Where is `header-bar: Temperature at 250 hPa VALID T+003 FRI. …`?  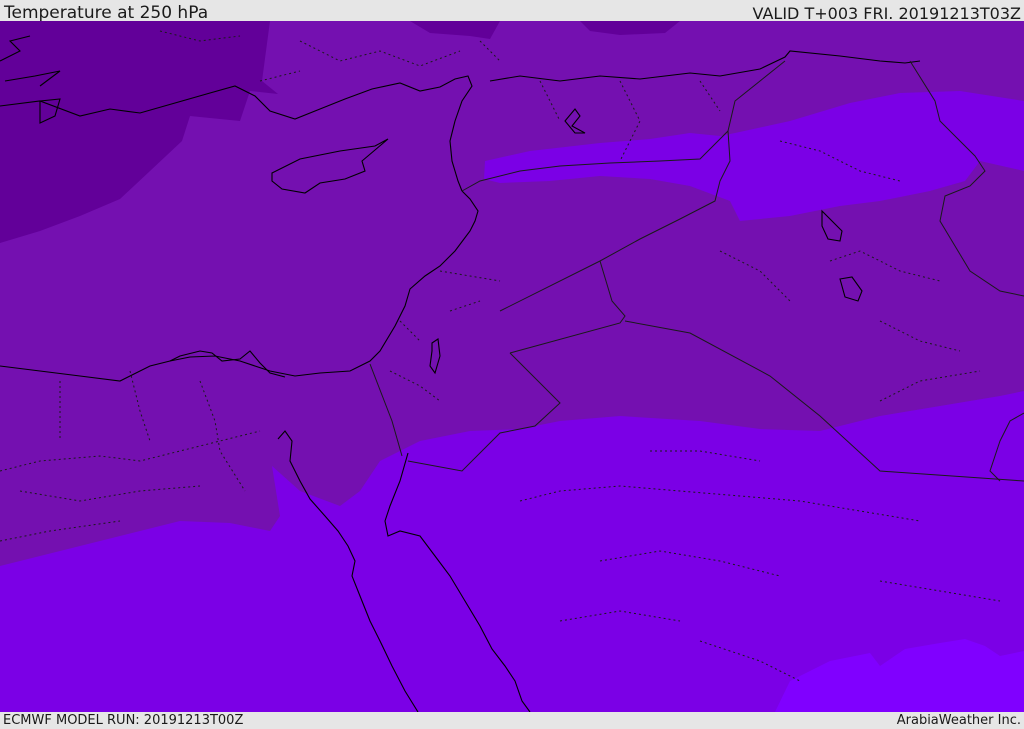 header-bar: Temperature at 250 hPa VALID T+003 FRI. … is located at coordinates (512, 11).